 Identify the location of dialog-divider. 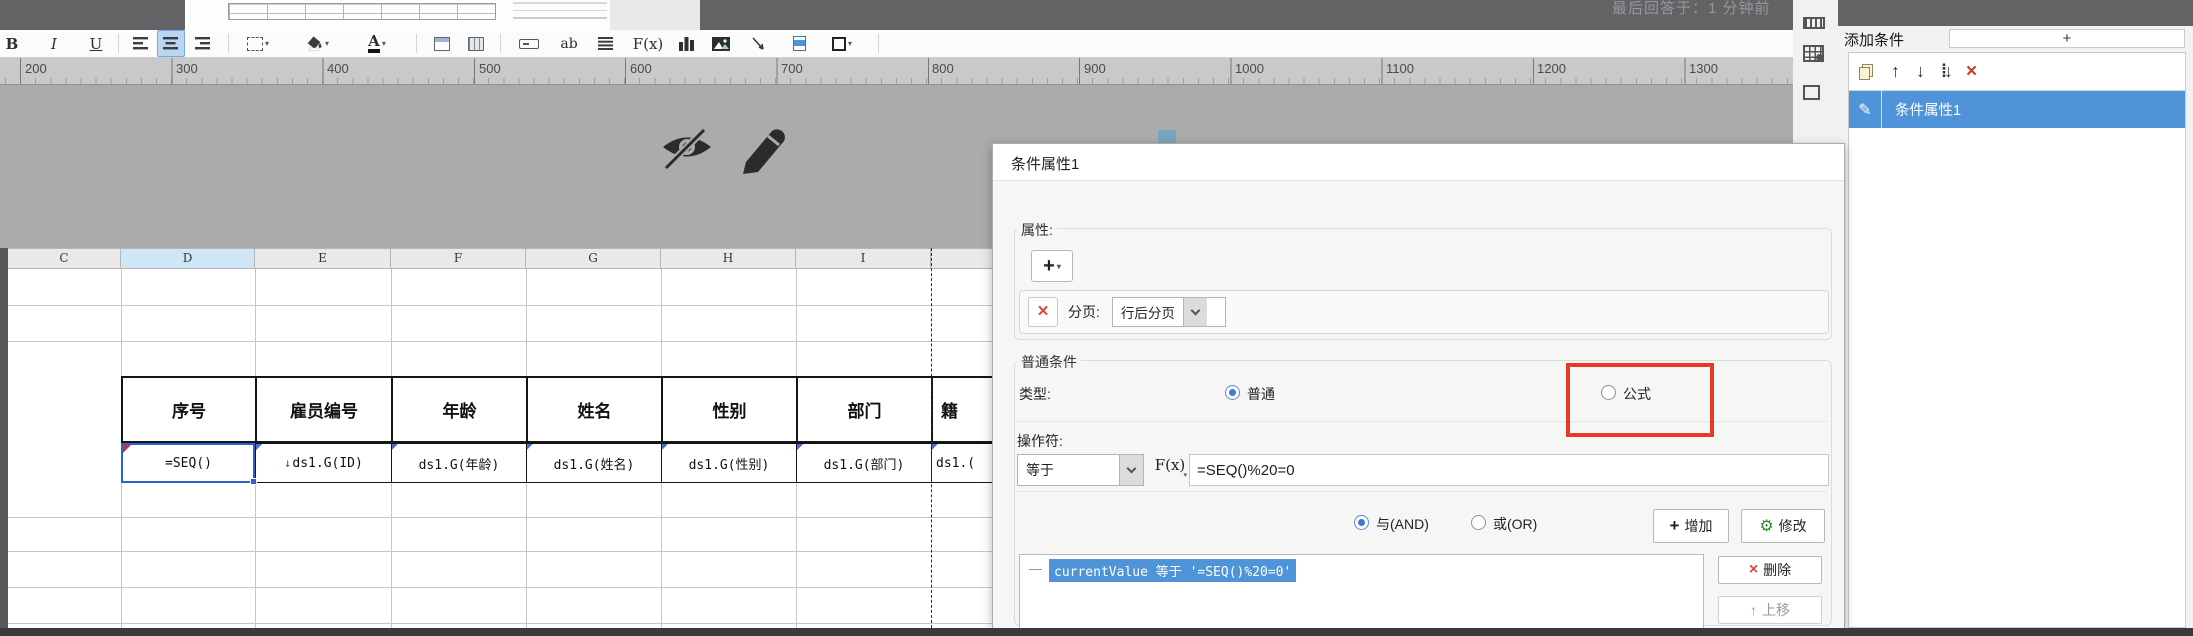
(1422, 491).